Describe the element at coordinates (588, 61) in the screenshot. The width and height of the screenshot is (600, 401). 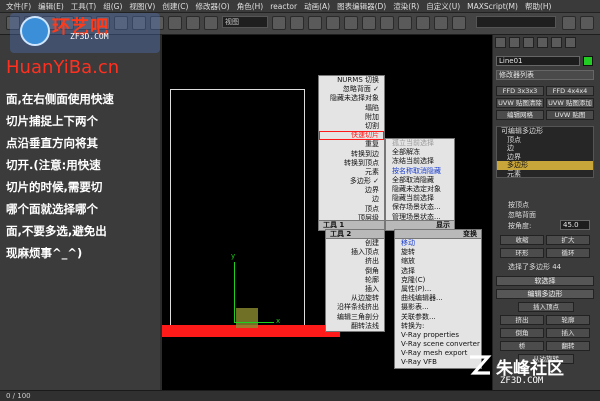
I see `object-color-swatch` at that location.